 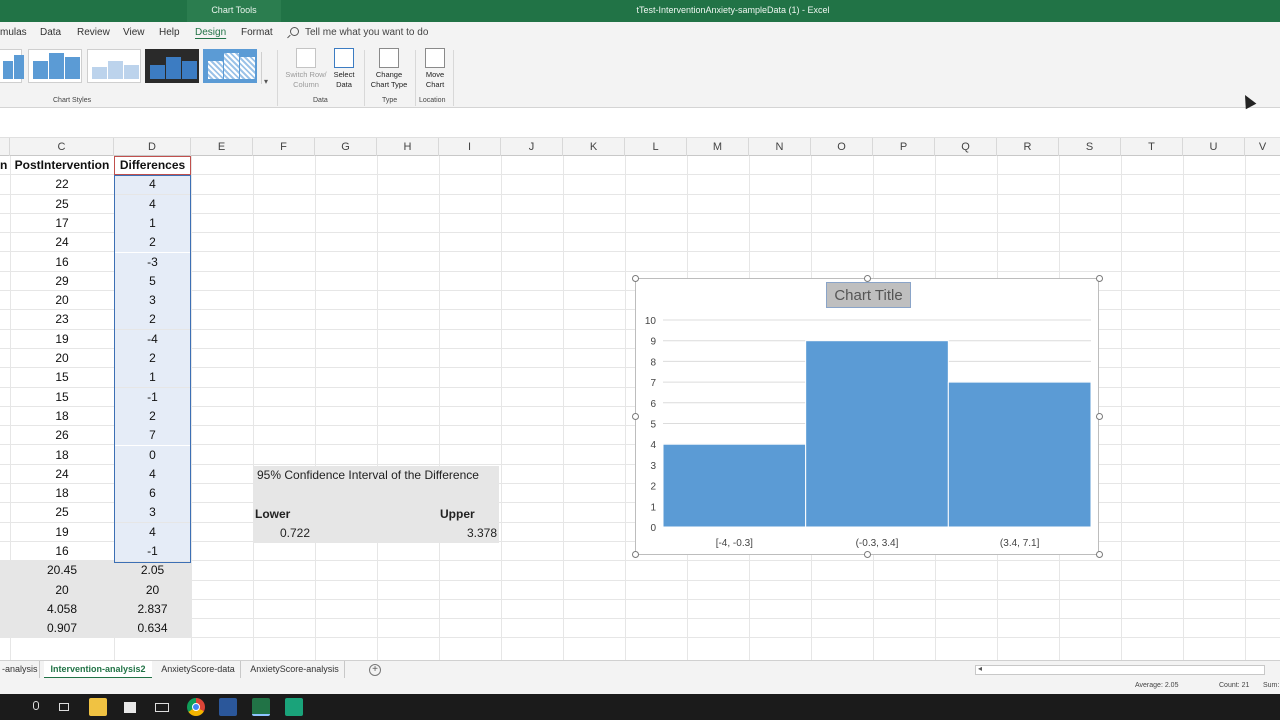 What do you see at coordinates (228, 707) in the screenshot?
I see `word-icon` at bounding box center [228, 707].